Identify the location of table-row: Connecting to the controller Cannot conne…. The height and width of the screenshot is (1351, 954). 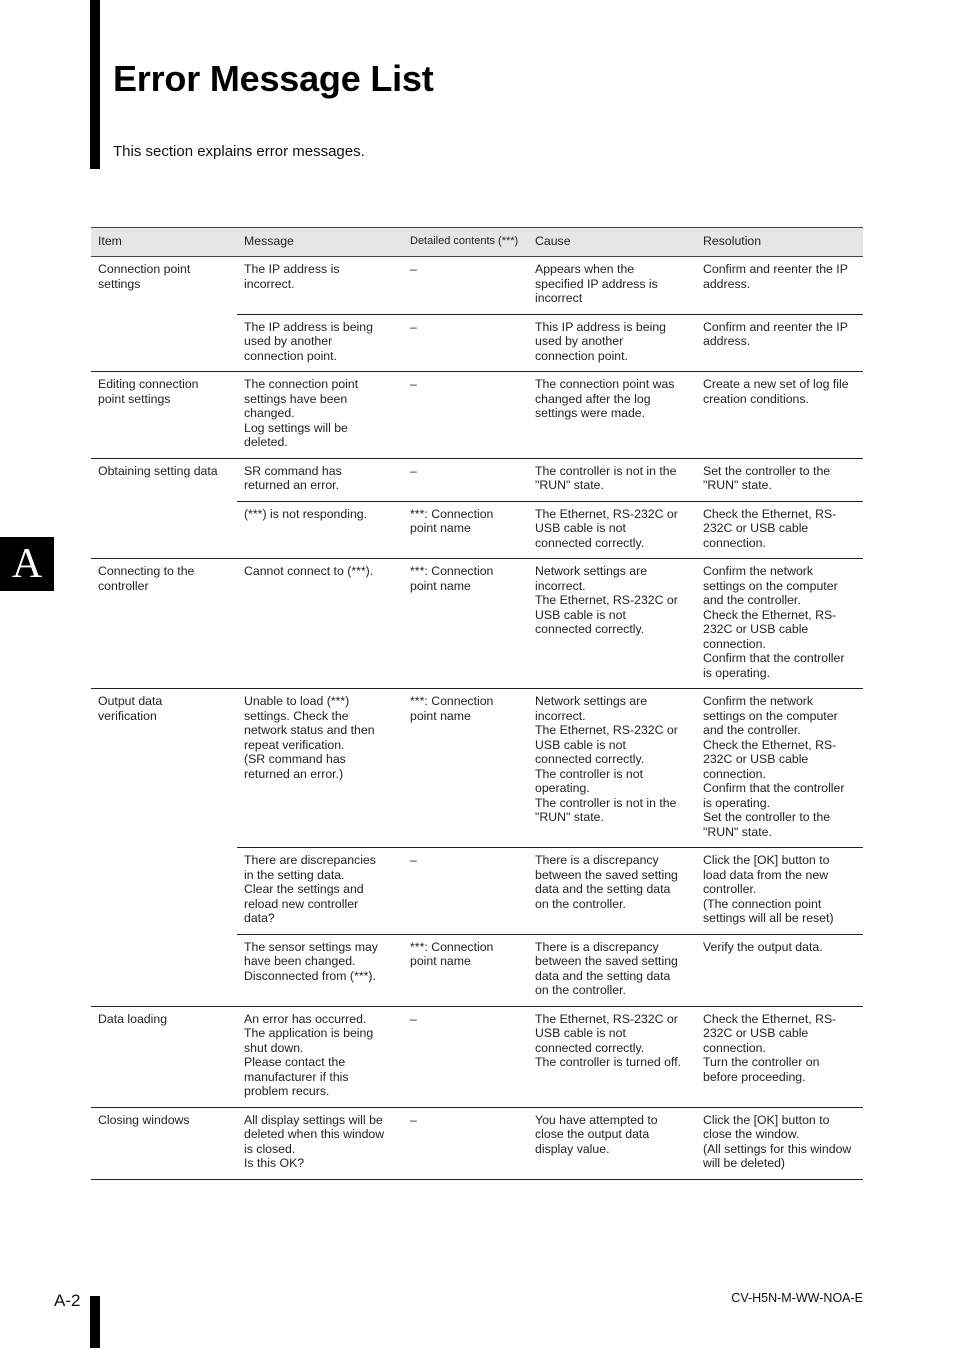
(477, 623).